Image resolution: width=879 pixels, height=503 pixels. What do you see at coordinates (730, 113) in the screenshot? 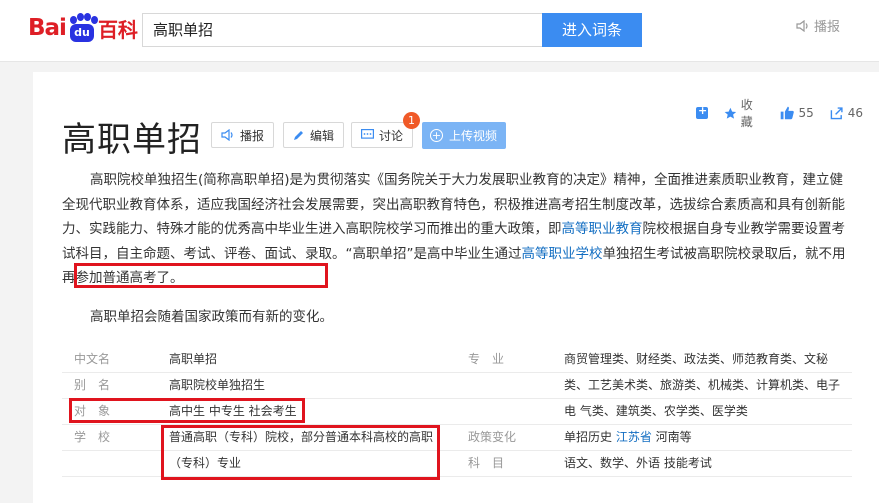
I see `star-icon` at bounding box center [730, 113].